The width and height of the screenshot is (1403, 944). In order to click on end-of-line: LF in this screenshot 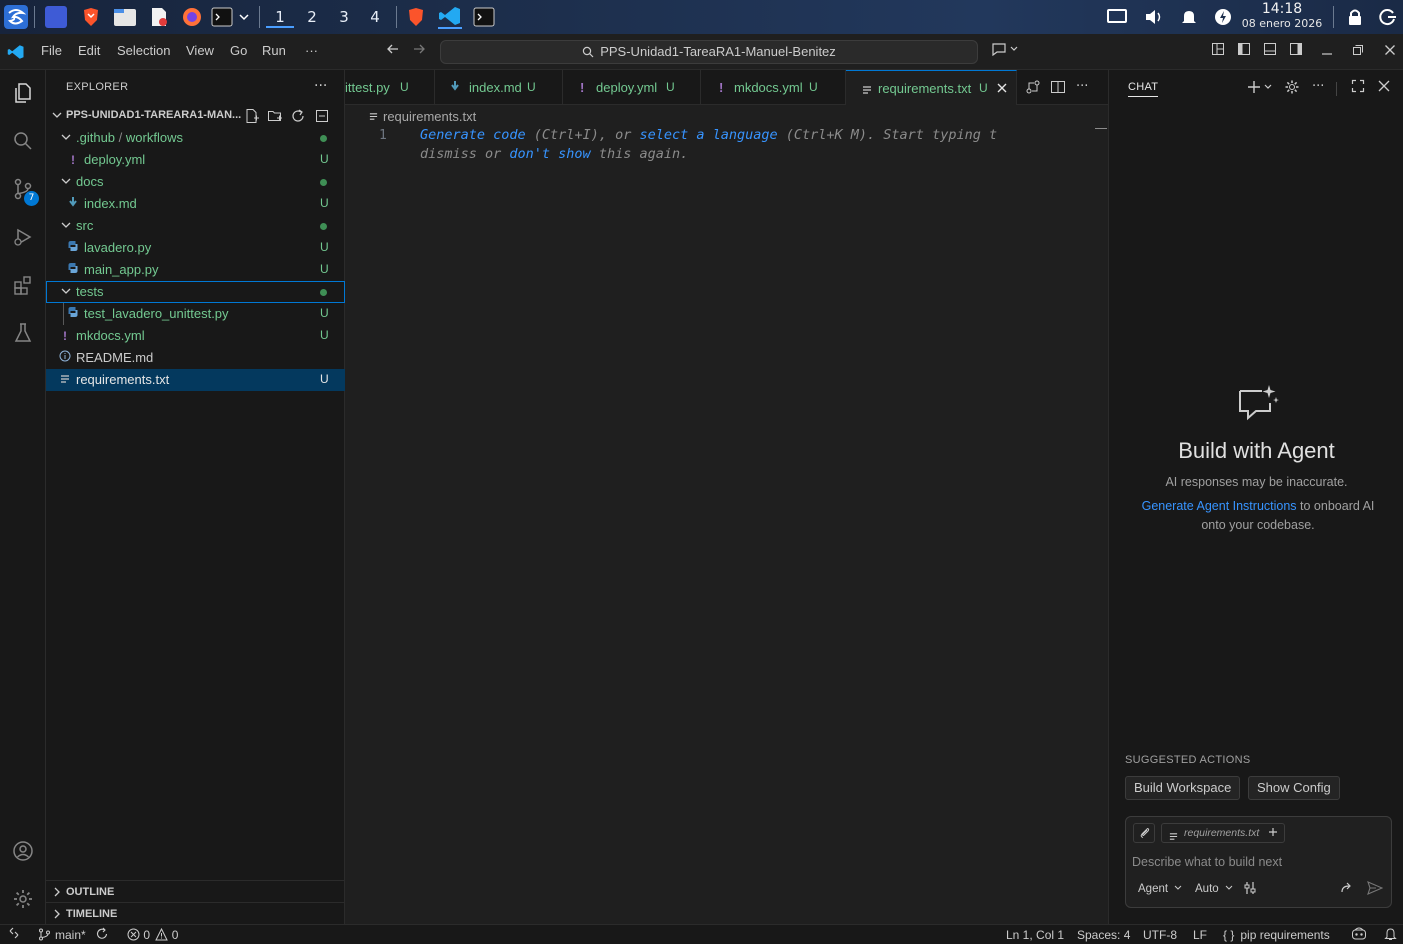, I will do `click(1200, 935)`.